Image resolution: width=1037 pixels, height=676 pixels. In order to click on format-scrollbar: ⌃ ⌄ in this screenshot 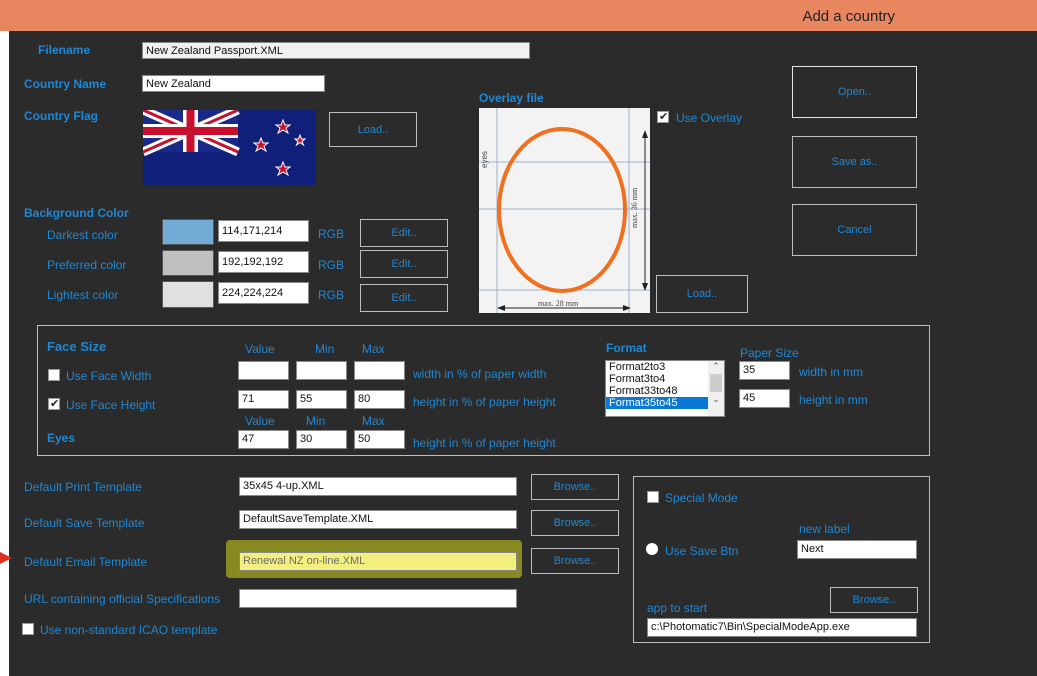, I will do `click(716, 388)`.